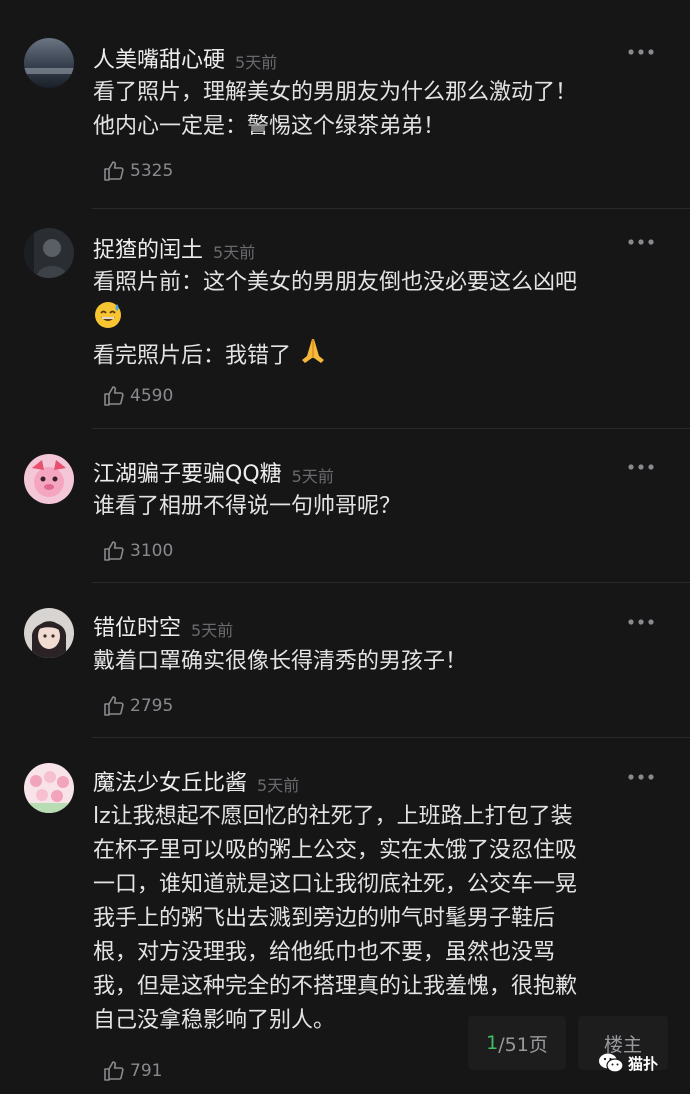  I want to click on comment-text: 戴着口罩确实很像长得清秀的男孩子！, so click(380, 662).